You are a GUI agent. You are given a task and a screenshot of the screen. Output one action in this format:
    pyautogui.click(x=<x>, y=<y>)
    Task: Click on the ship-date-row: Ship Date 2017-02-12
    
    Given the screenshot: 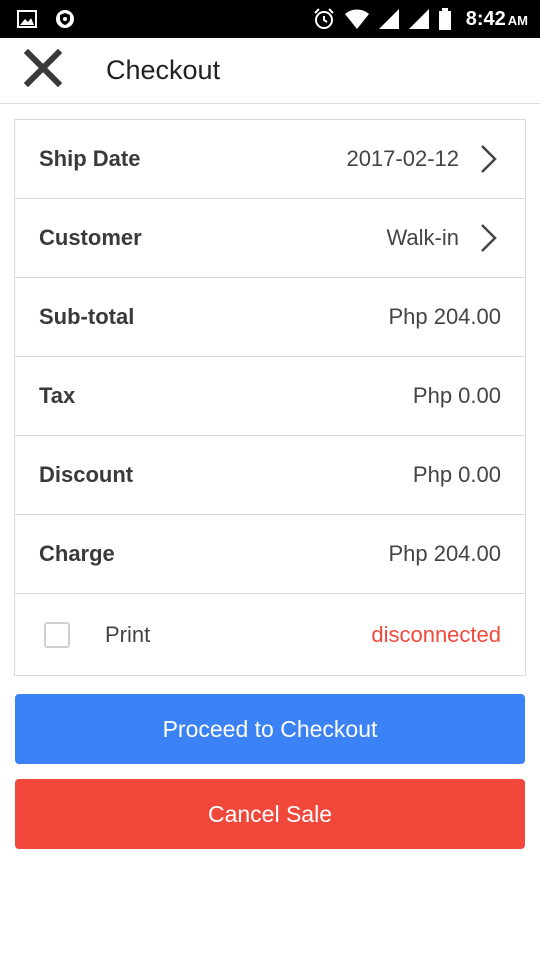 What is the action you would take?
    pyautogui.click(x=270, y=159)
    